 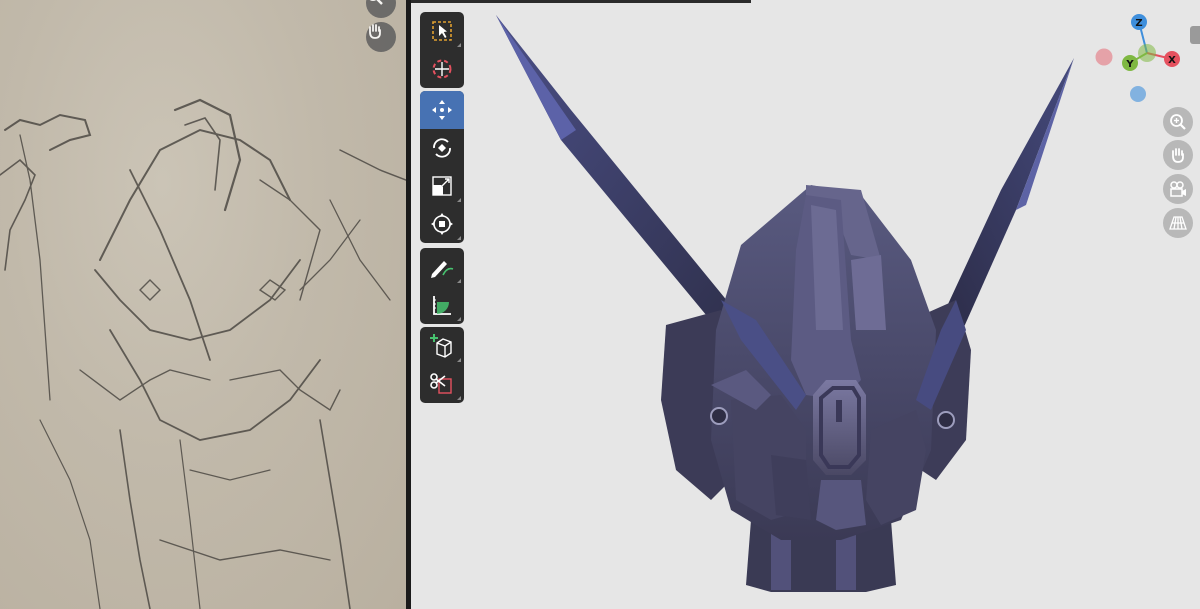 I want to click on add-cube-tool, so click(x=442, y=346).